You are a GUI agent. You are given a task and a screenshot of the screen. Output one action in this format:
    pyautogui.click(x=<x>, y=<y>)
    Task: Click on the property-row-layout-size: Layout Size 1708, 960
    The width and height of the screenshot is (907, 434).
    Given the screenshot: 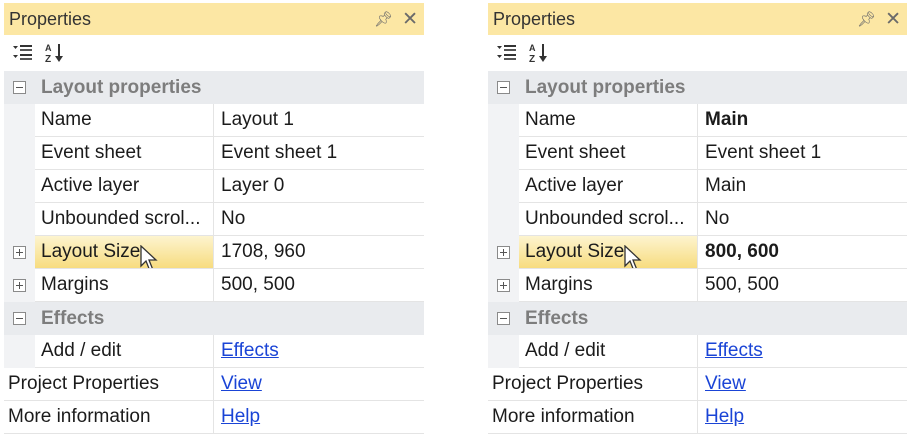 What is the action you would take?
    pyautogui.click(x=214, y=252)
    